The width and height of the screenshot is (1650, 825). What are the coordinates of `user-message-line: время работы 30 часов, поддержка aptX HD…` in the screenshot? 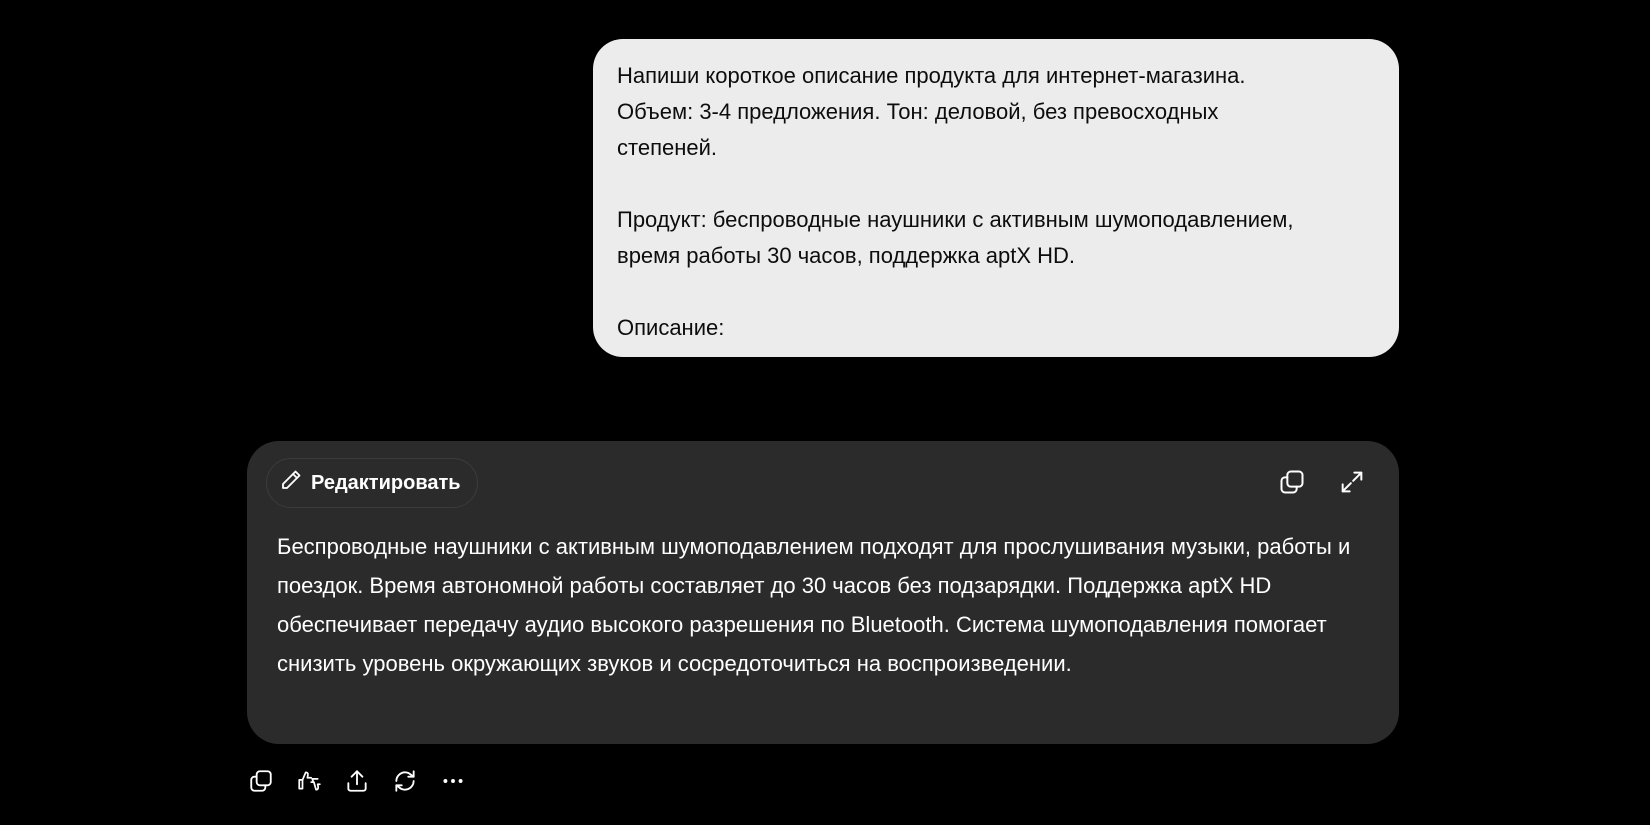 It's located at (846, 255).